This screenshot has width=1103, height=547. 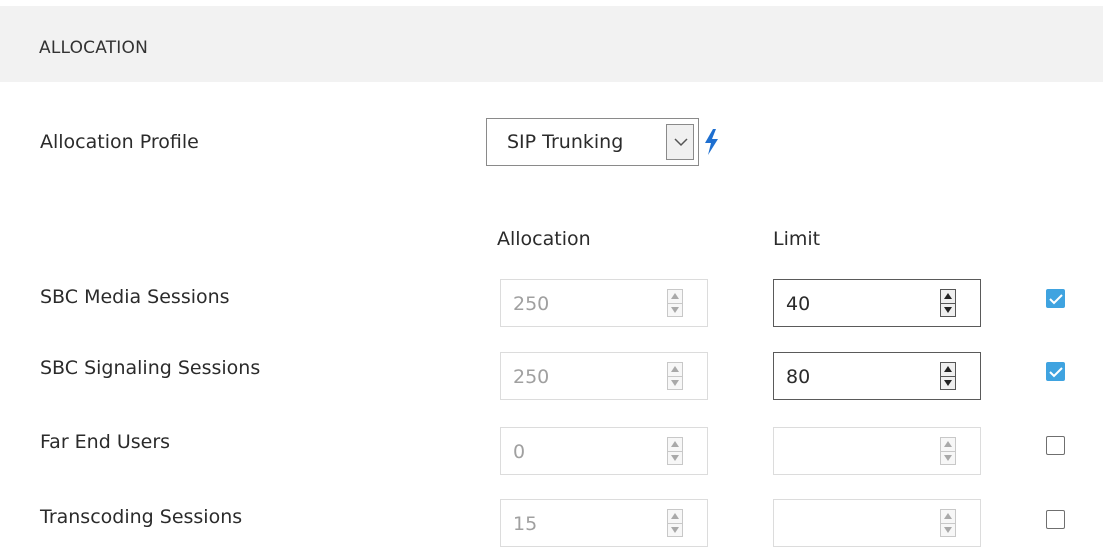 What do you see at coordinates (1055, 519) in the screenshot?
I see `transcoding-sessions-limit-checkbox` at bounding box center [1055, 519].